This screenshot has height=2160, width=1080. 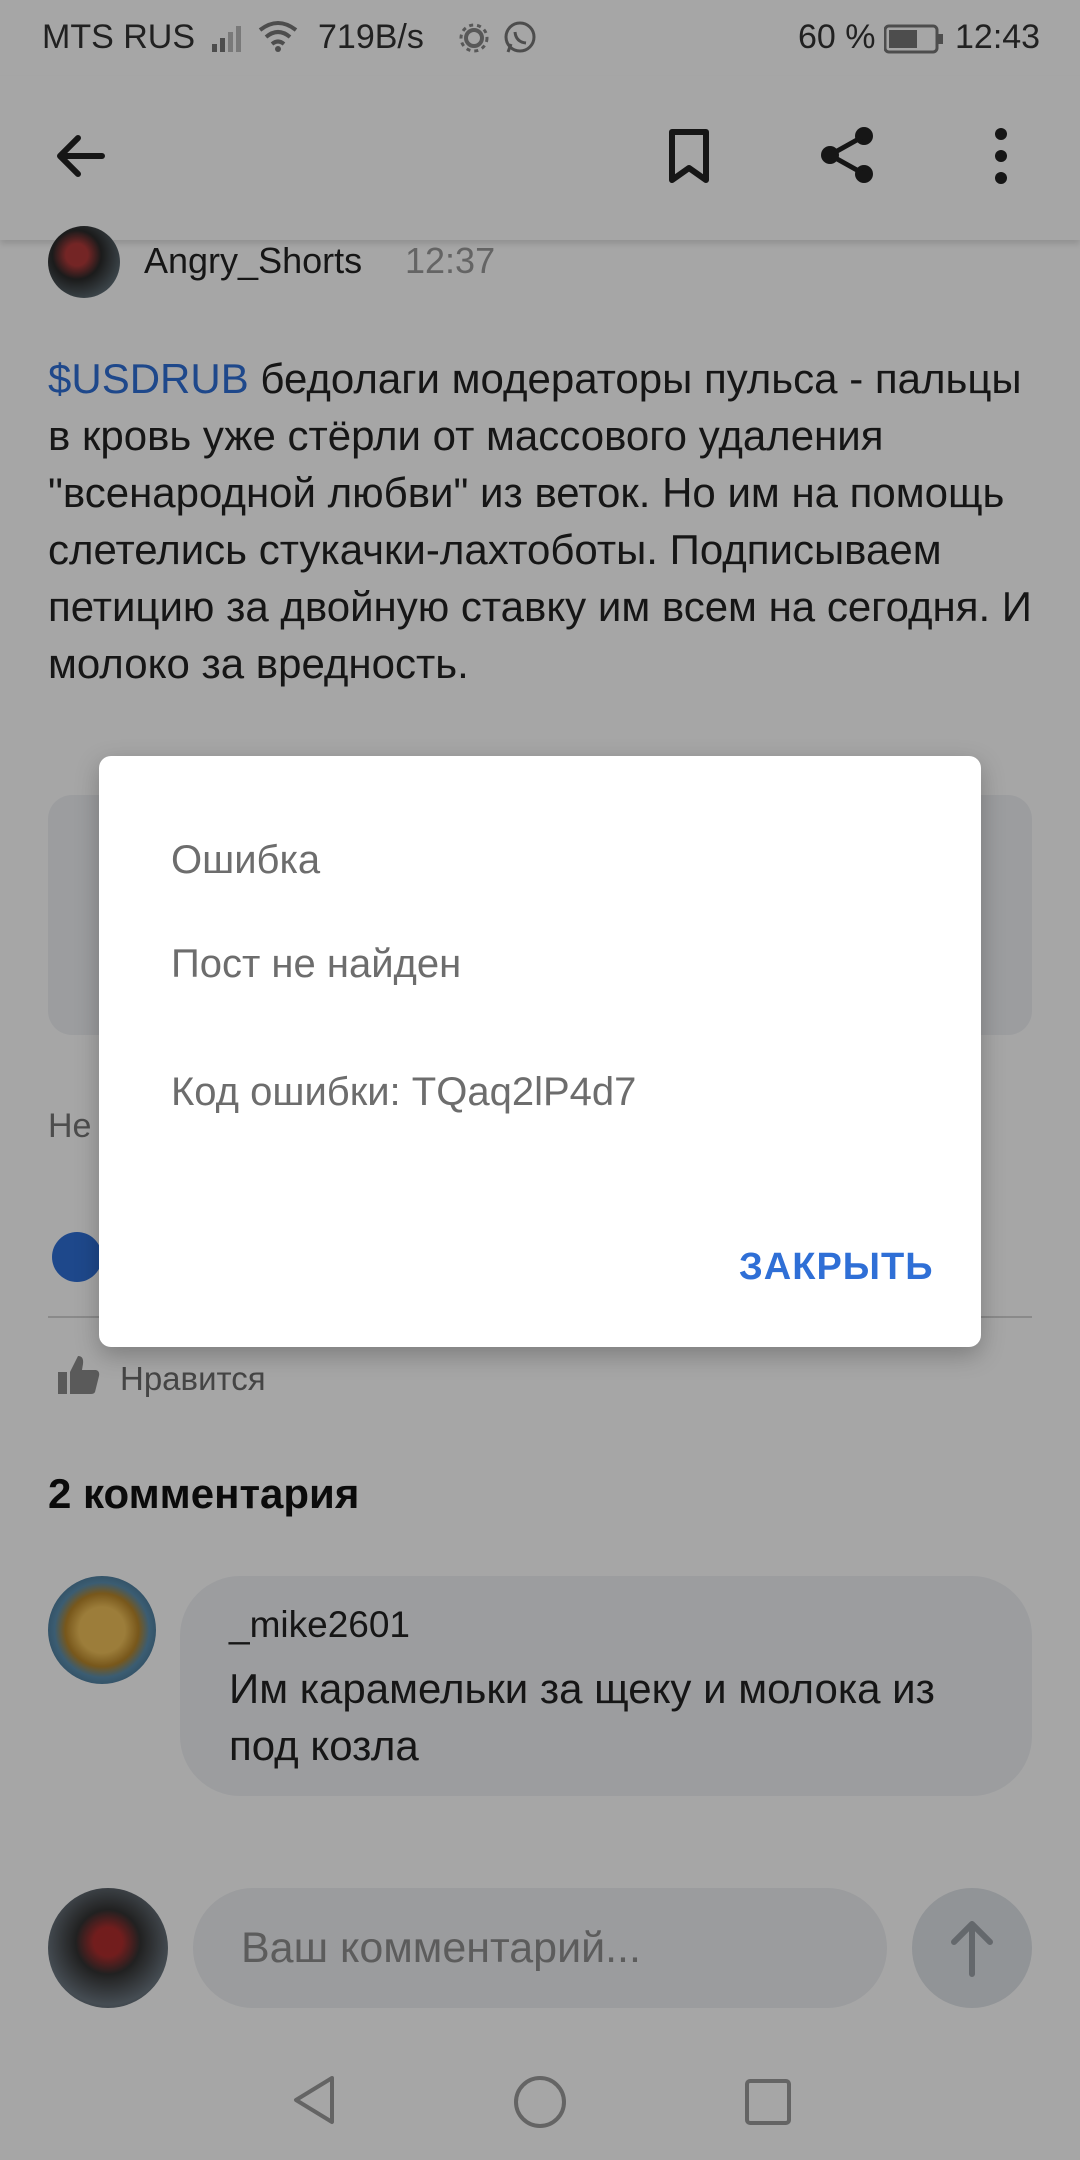 I want to click on close-button: ЗАКРЫТЬ, so click(x=836, y=1267).